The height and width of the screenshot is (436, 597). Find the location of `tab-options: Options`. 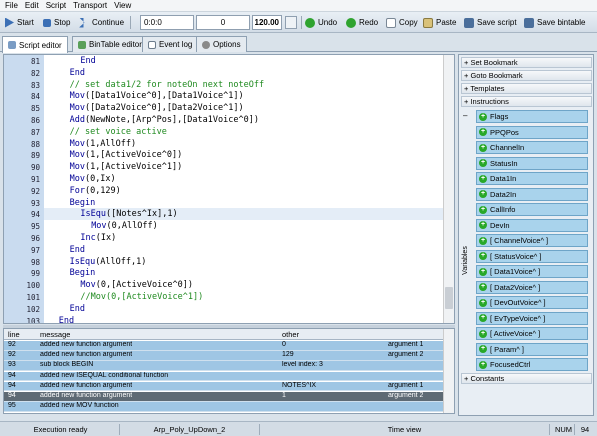

tab-options: Options is located at coordinates (221, 44).